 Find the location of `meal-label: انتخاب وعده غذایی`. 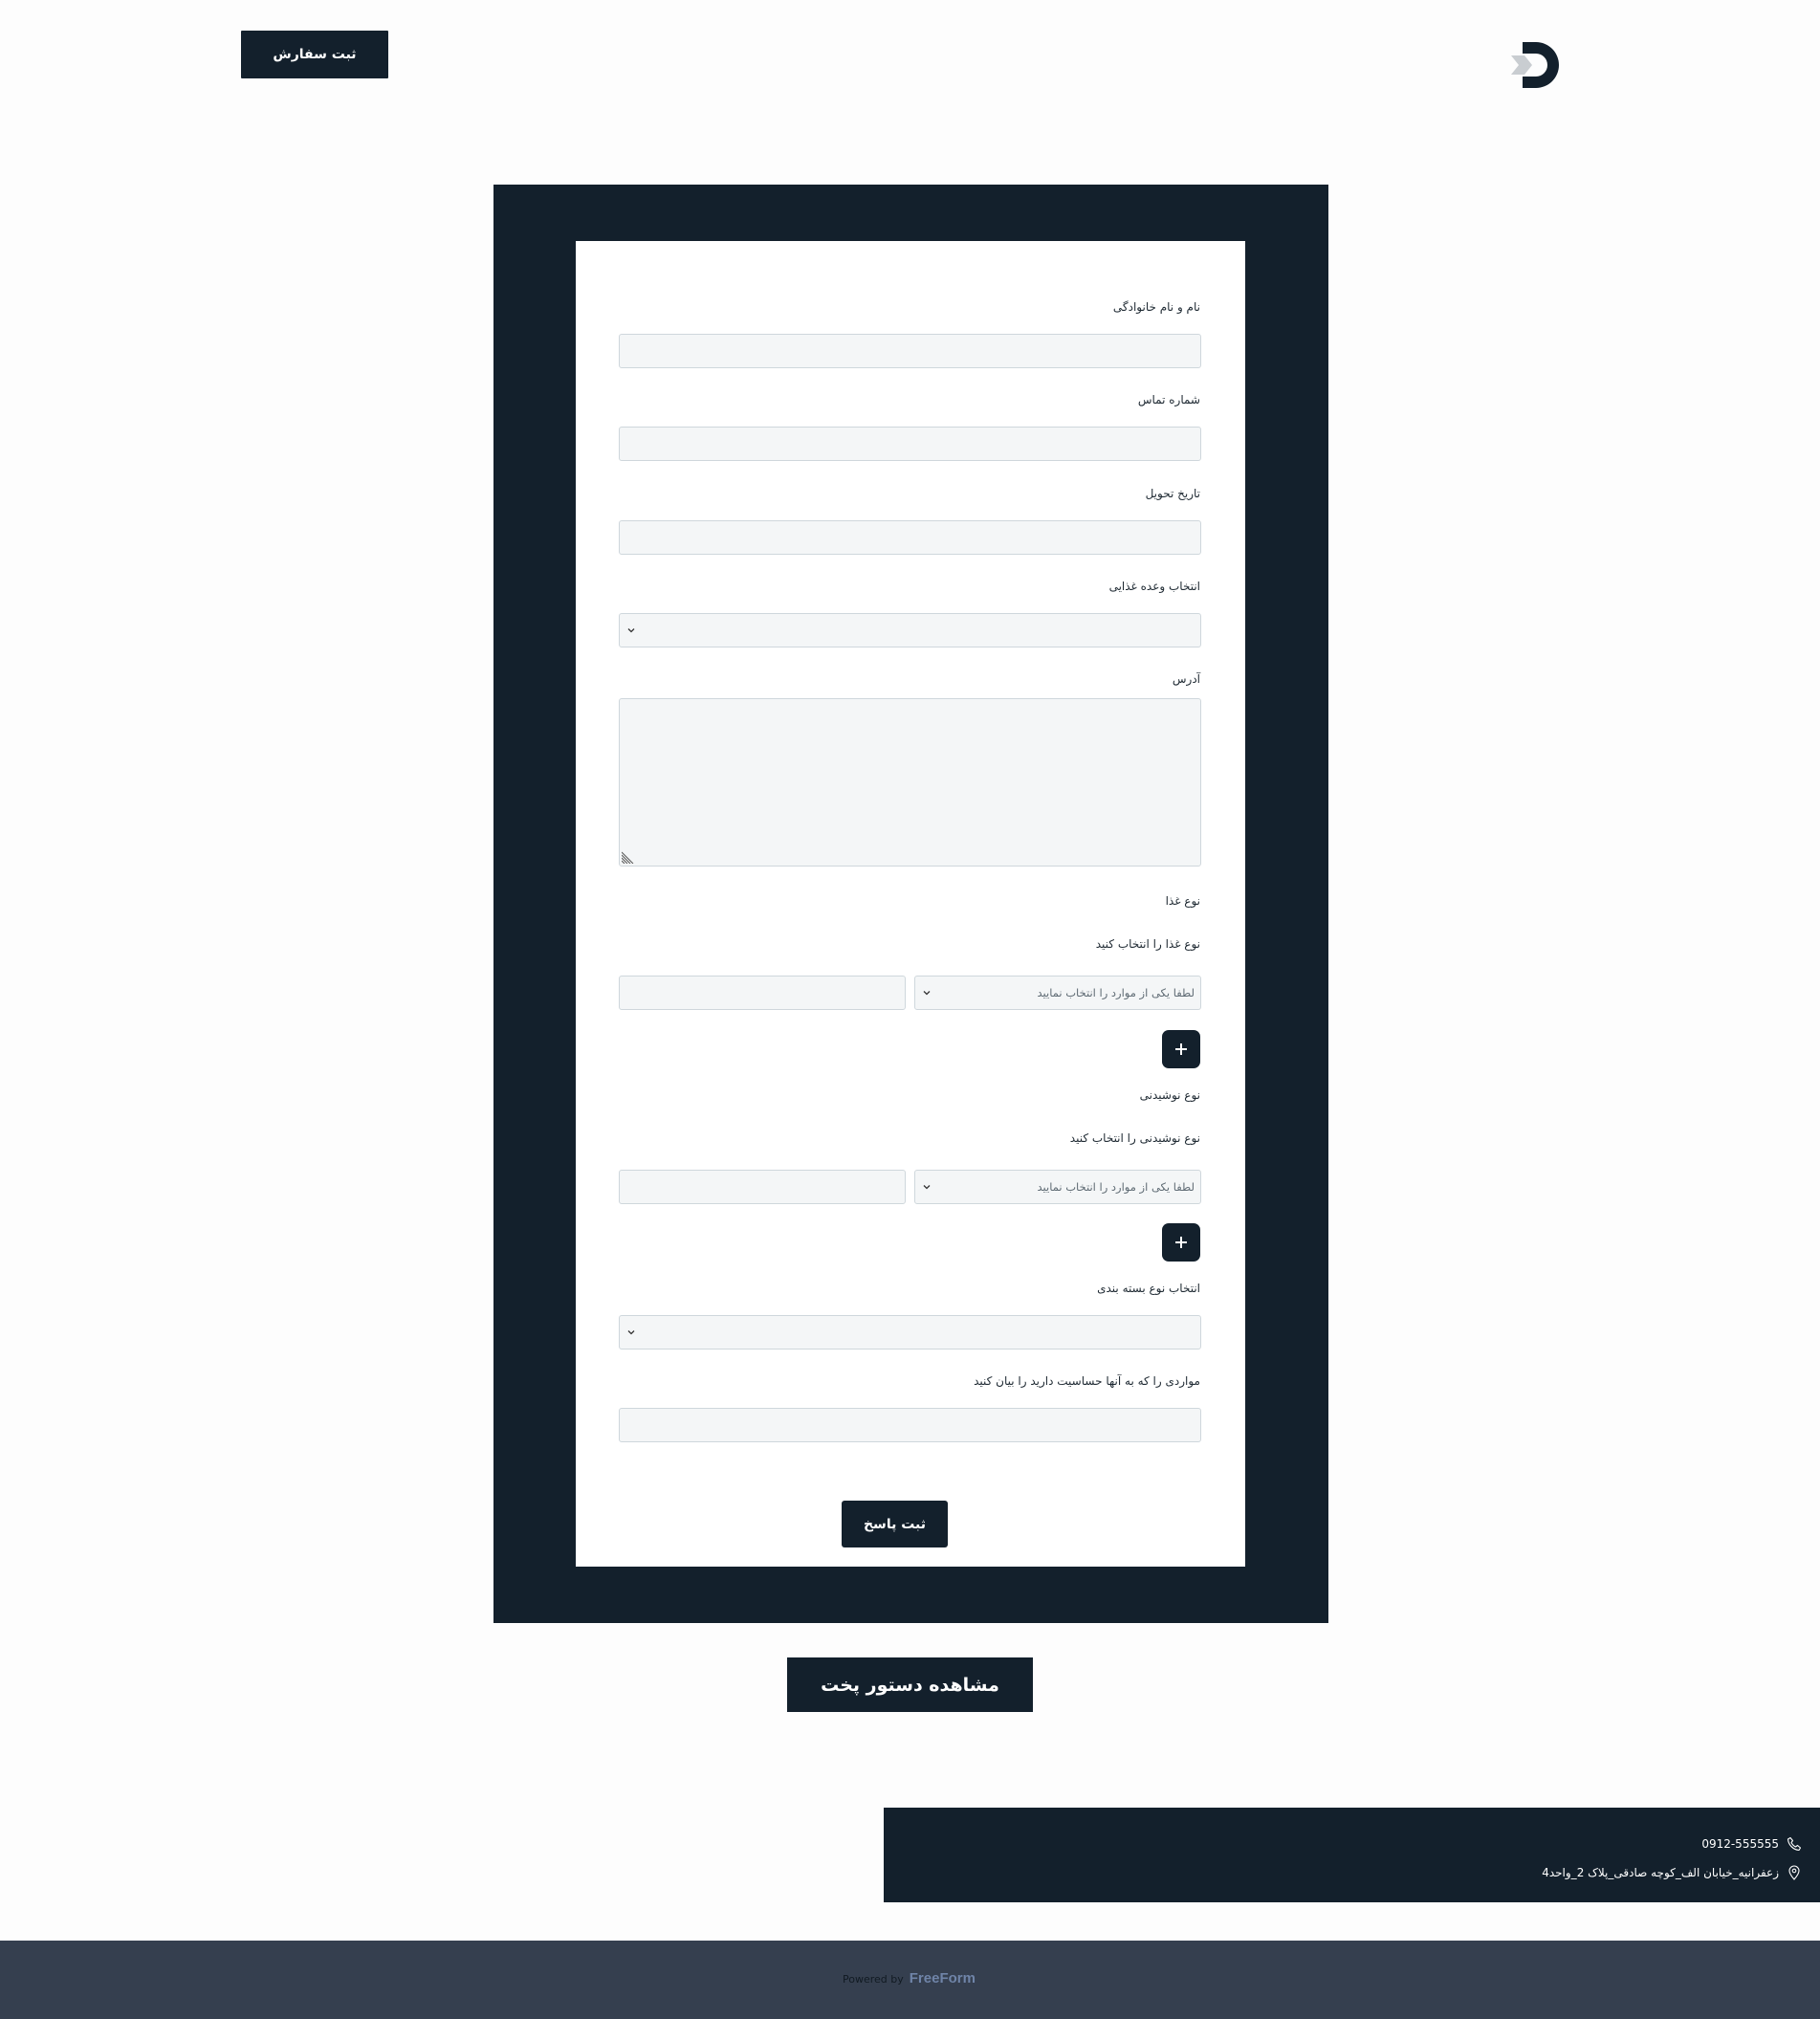

meal-label: انتخاب وعده غذایی is located at coordinates (1154, 586).